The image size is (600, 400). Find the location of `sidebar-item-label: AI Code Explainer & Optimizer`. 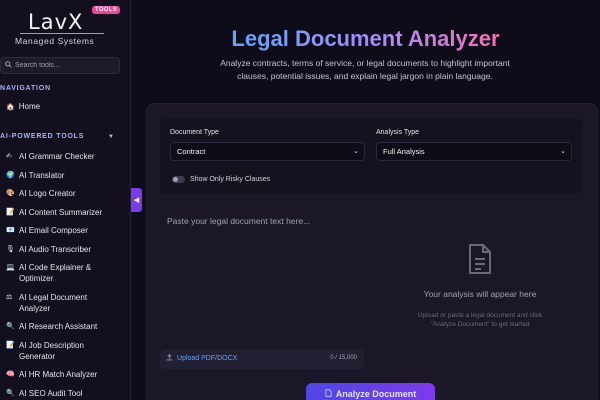

sidebar-item-label: AI Code Explainer & Optimizer is located at coordinates (55, 273).